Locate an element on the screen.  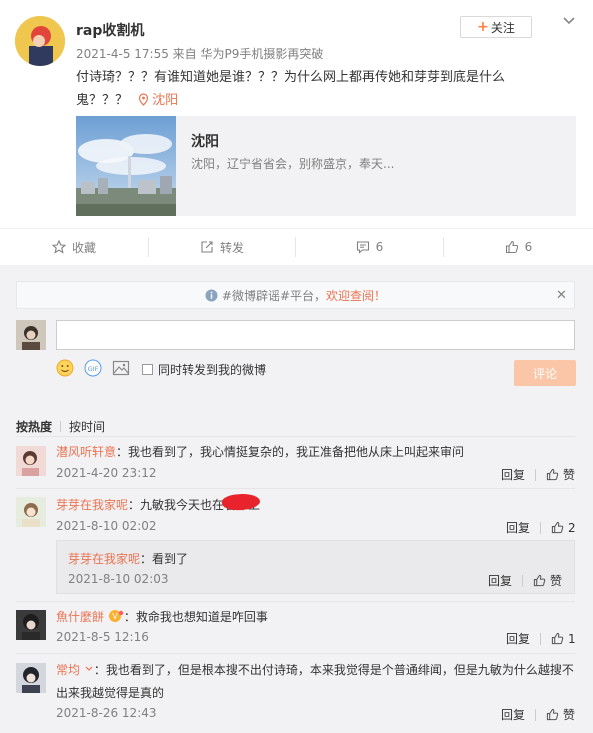
comment-actions: 回复 1 is located at coordinates (541, 638).